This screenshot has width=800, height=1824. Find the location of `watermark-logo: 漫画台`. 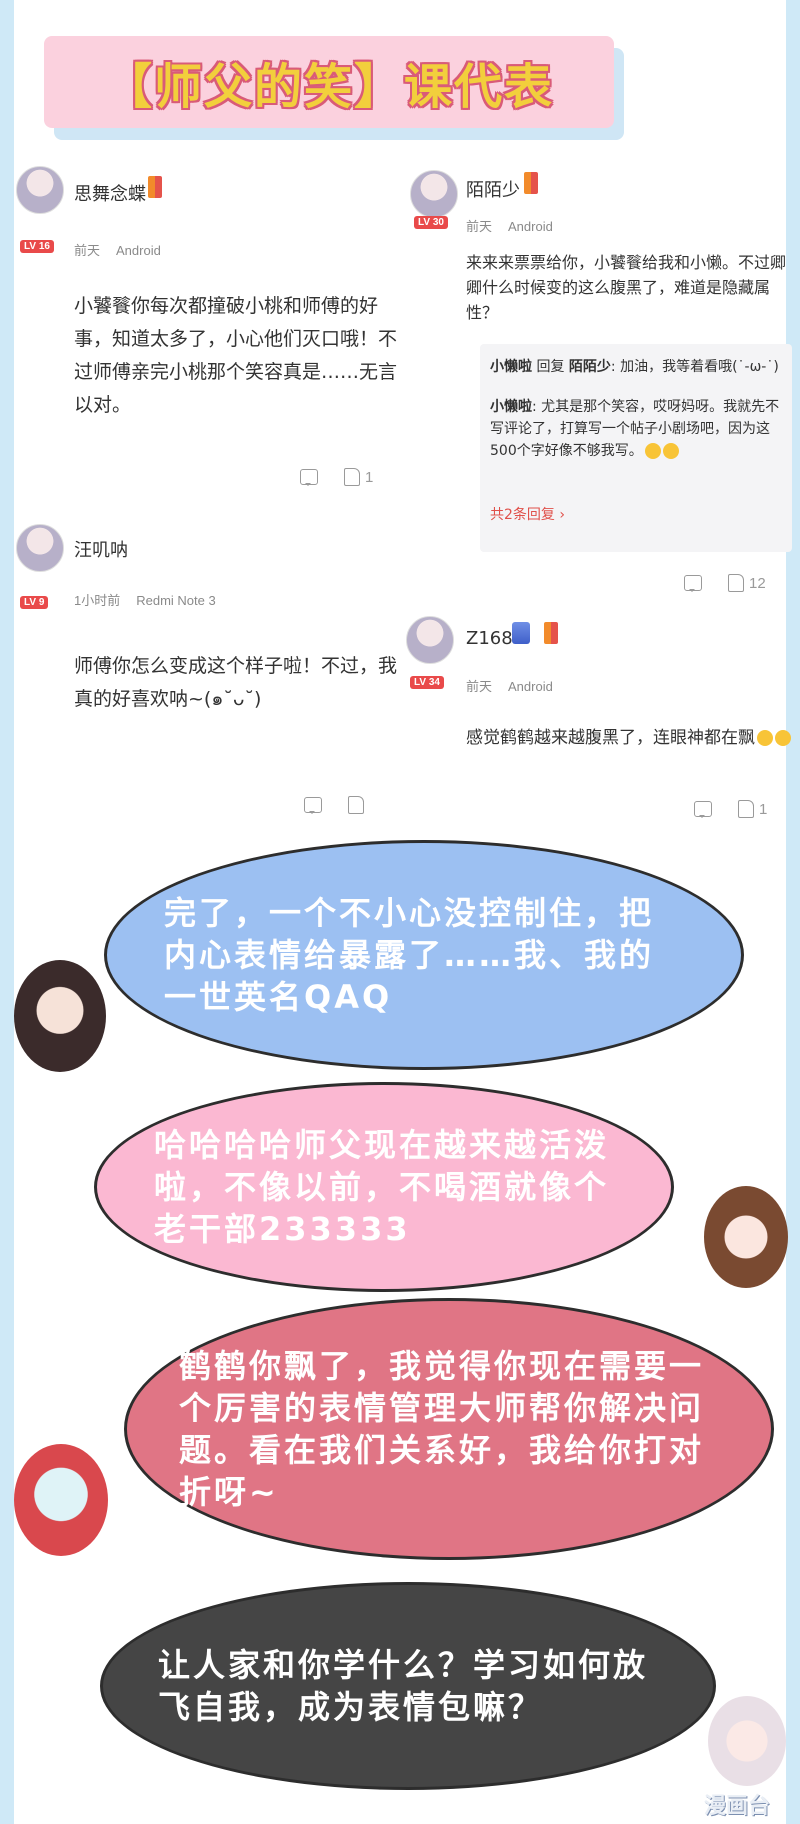

watermark-logo: 漫画台 is located at coordinates (737, 1806).